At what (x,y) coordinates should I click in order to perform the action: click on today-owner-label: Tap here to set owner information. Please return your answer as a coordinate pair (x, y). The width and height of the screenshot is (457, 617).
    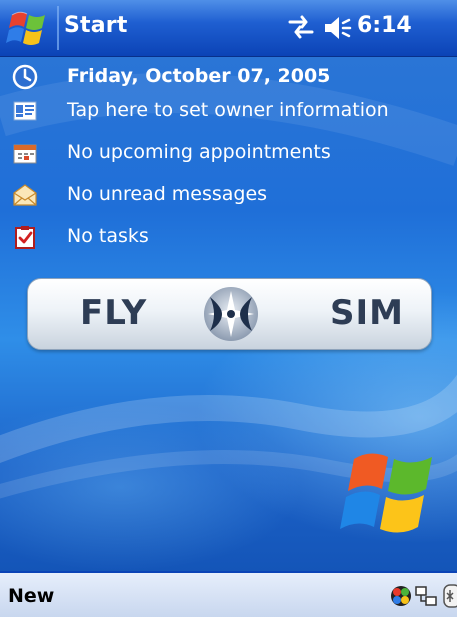
    Looking at the image, I should click on (228, 110).